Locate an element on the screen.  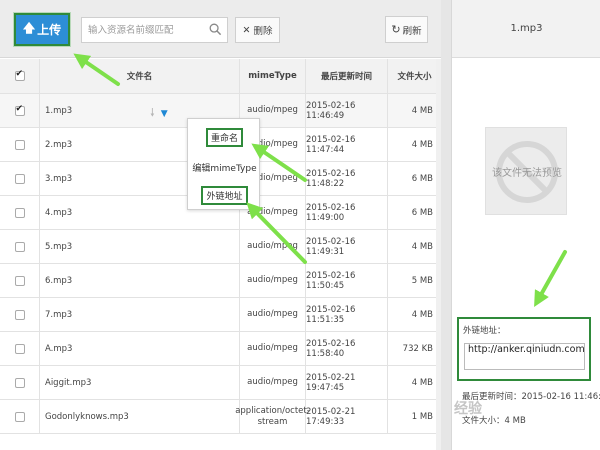
updated-cell: 2015-02-21 17:49:33 is located at coordinates (347, 416).